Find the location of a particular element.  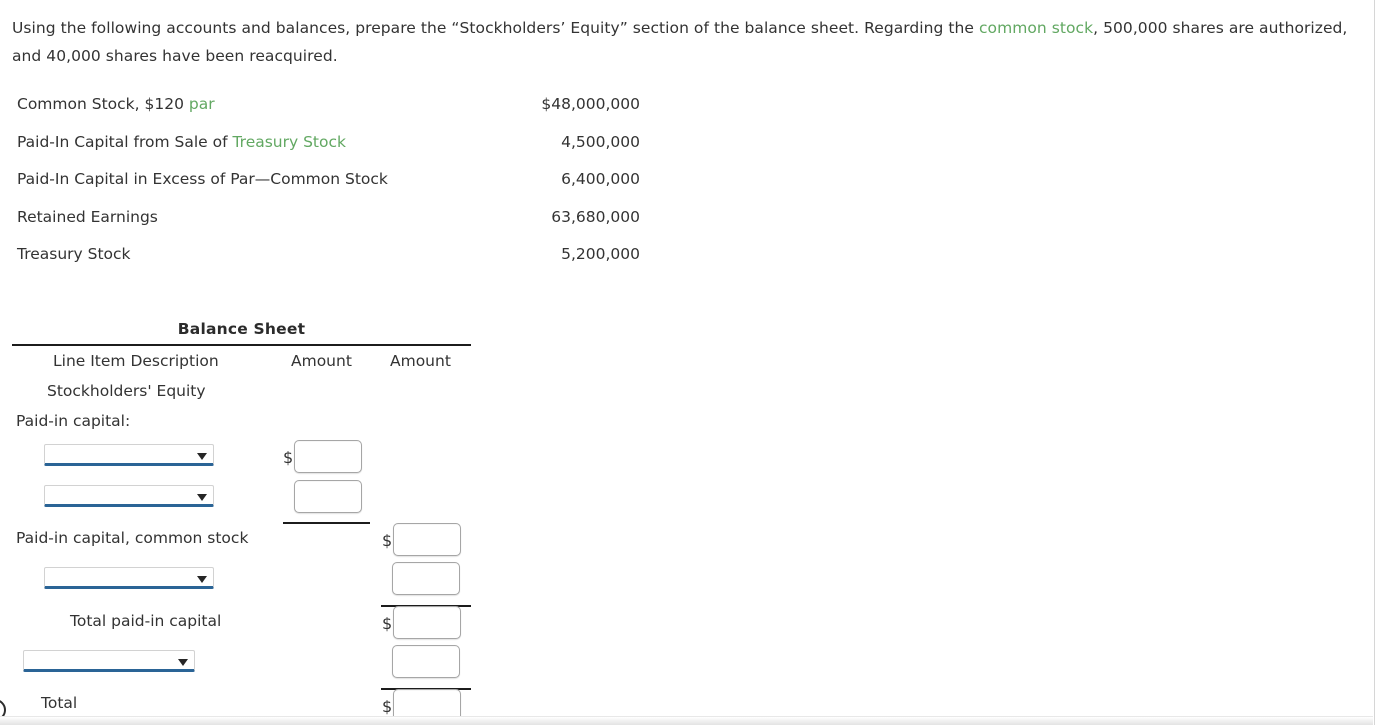

column-header-amount-2: Amount is located at coordinates (420, 361).